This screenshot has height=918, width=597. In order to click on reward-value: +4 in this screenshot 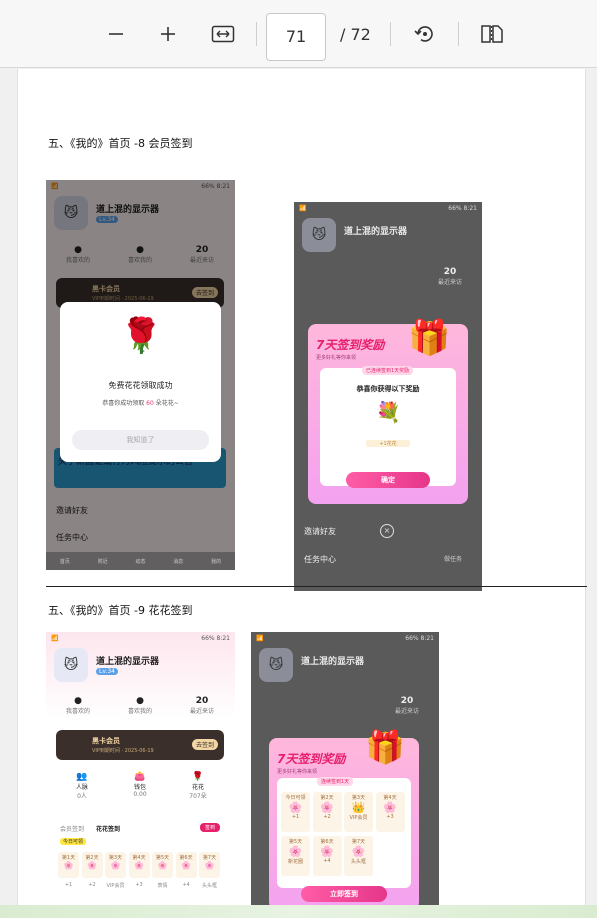, I will do `click(327, 861)`.